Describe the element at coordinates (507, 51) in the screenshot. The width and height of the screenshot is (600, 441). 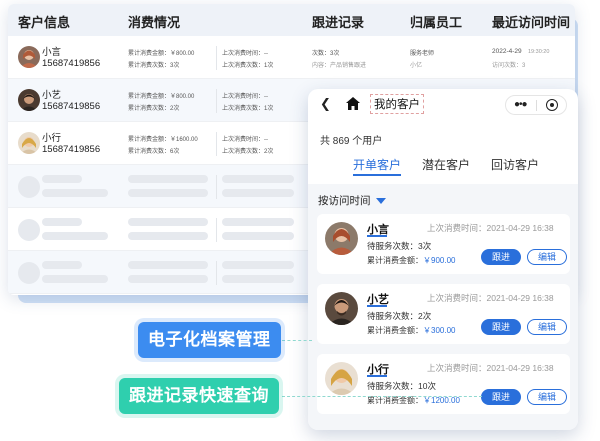
I see `visit-date: 2022-4-29` at that location.